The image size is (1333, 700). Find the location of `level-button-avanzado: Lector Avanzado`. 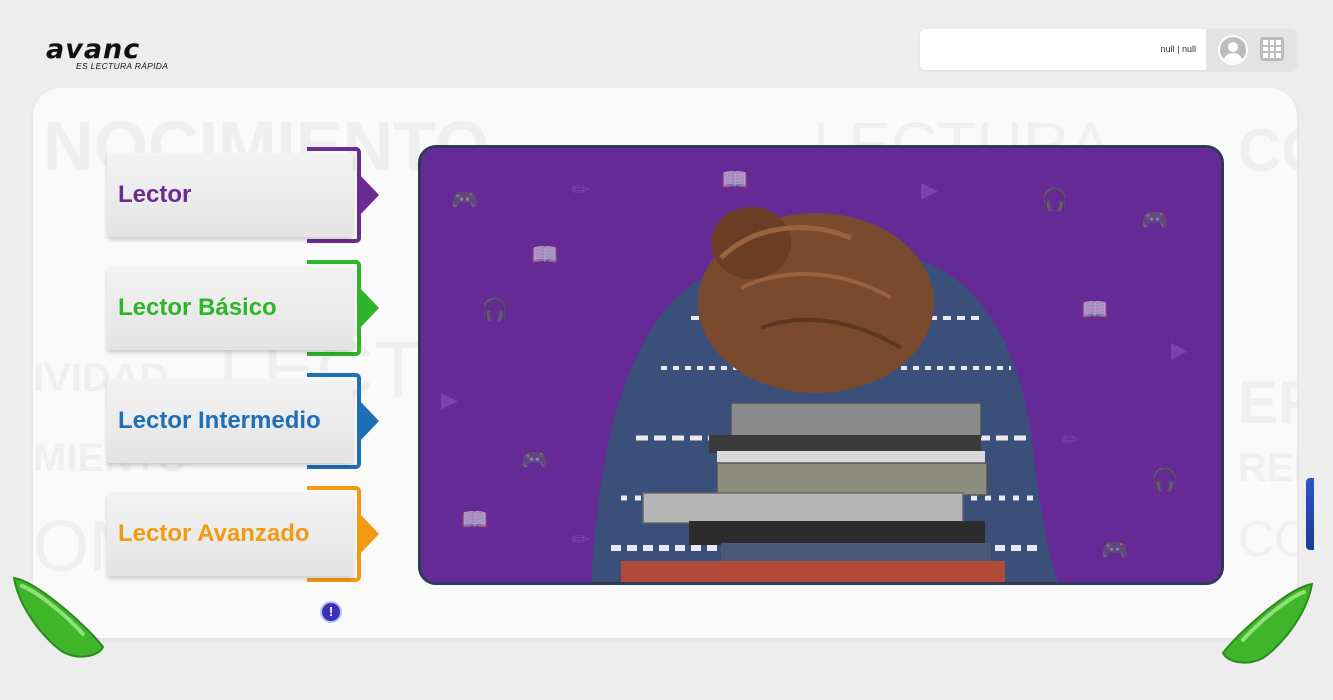

level-button-avanzado: Lector Avanzado is located at coordinates (243, 534).